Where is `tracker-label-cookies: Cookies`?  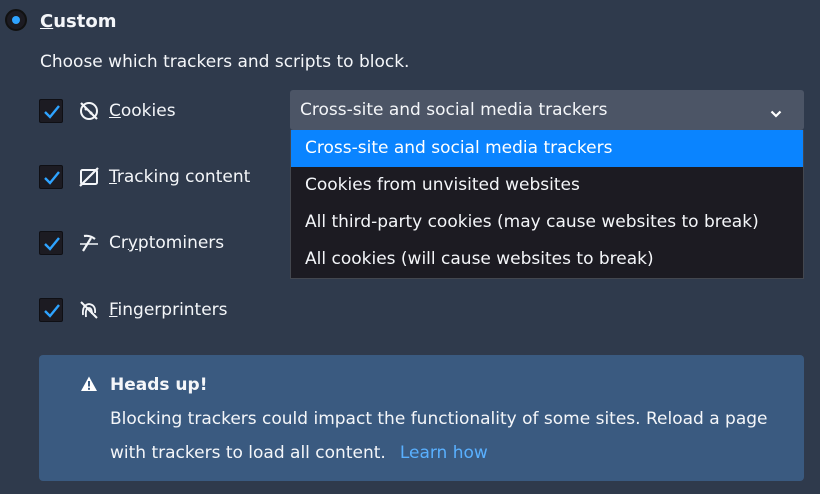 tracker-label-cookies: Cookies is located at coordinates (142, 111).